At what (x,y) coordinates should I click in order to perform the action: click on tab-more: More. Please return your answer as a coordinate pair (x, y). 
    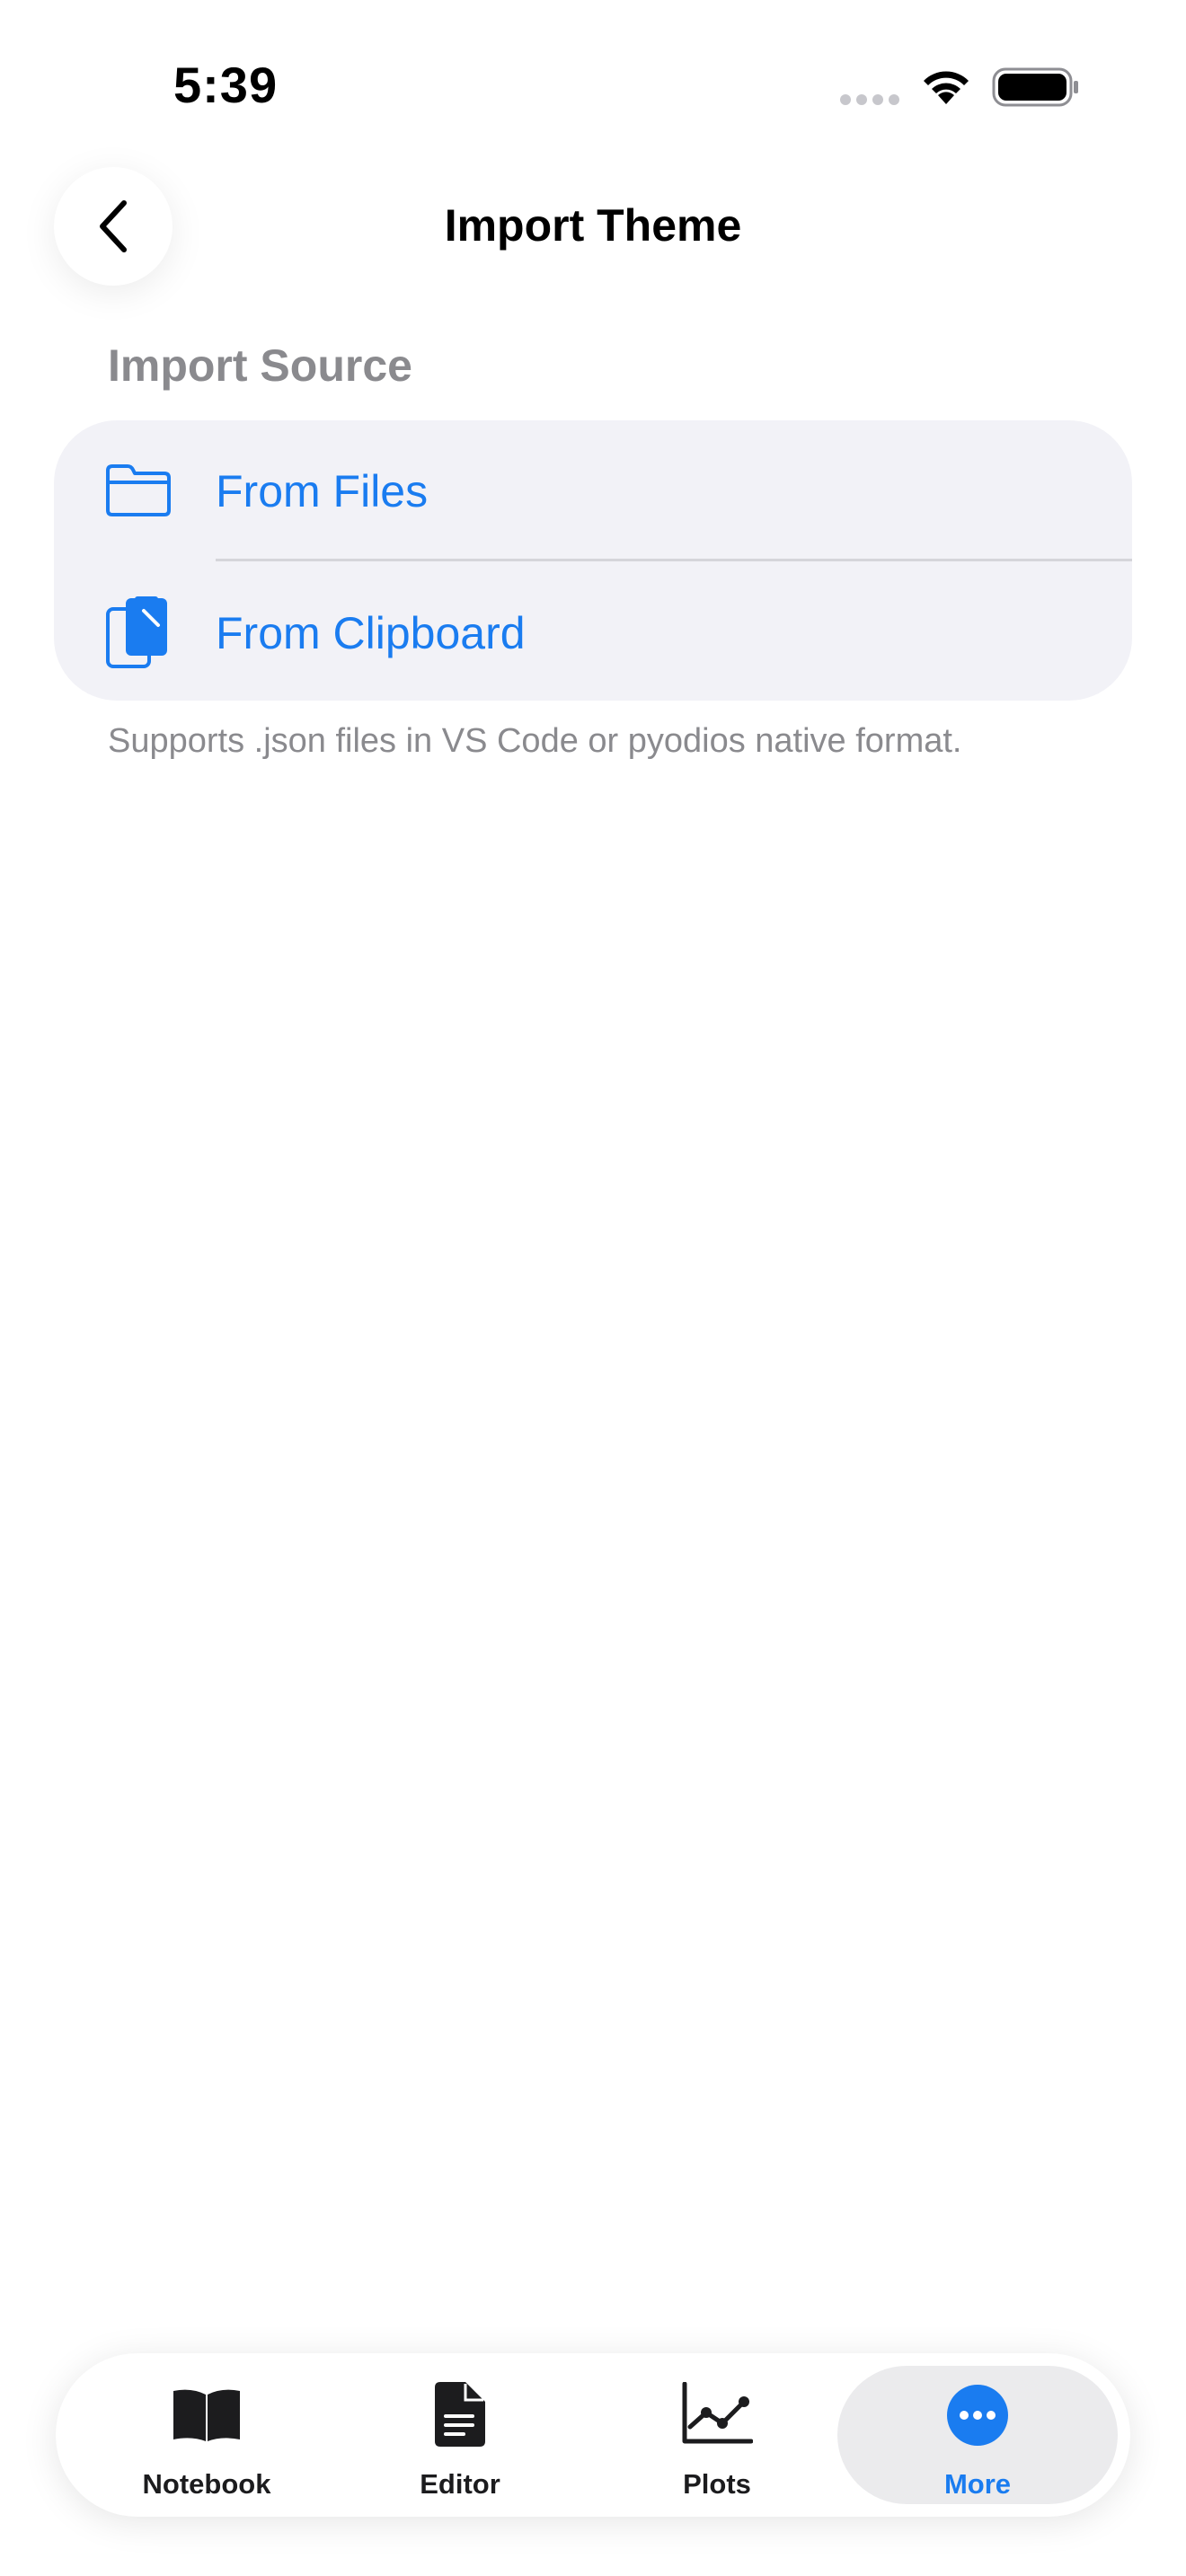
    Looking at the image, I should click on (977, 2435).